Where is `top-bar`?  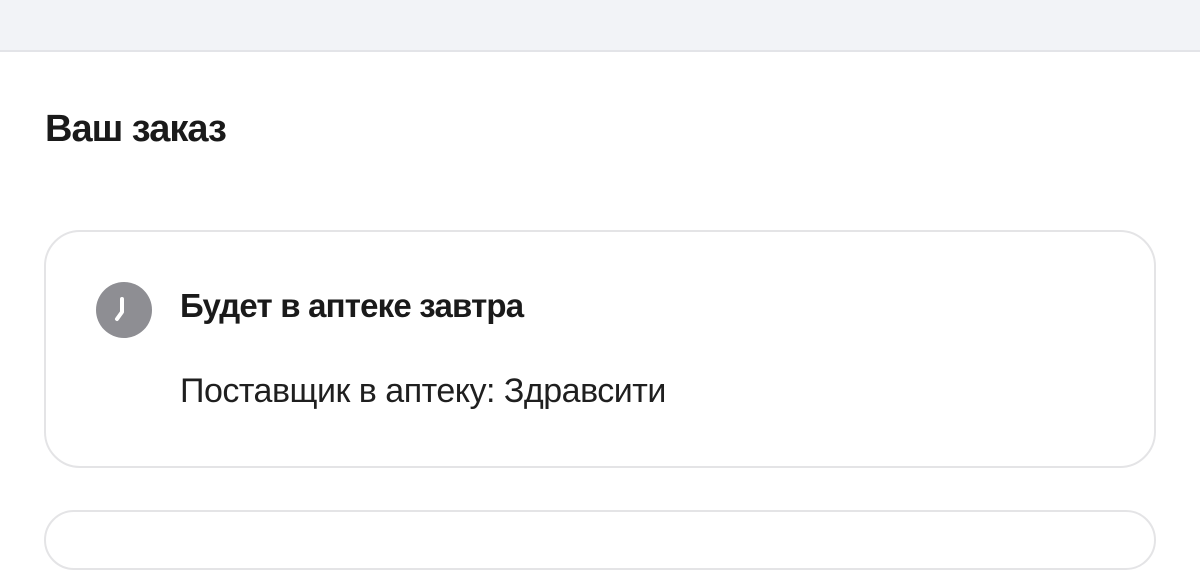 top-bar is located at coordinates (600, 26).